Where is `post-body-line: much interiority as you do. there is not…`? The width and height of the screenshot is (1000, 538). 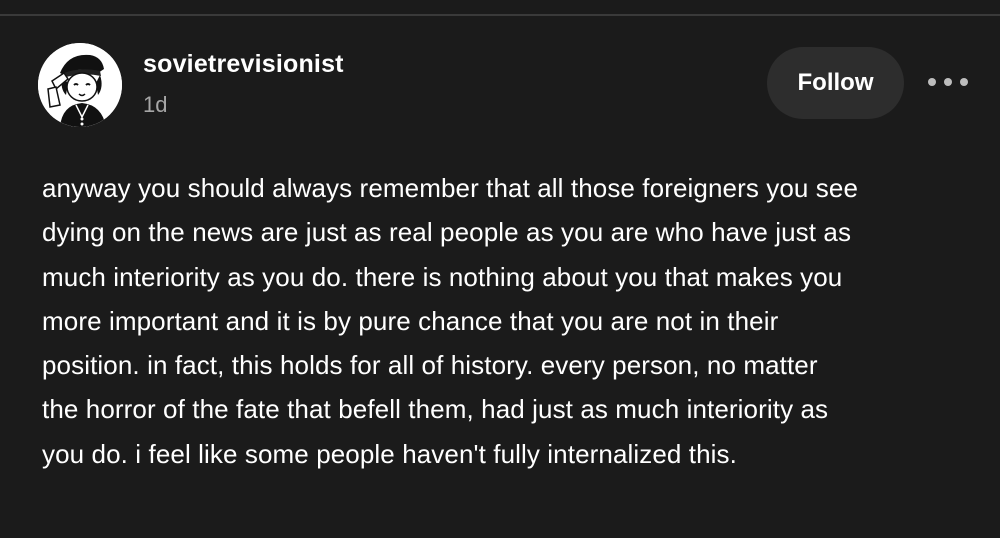
post-body-line: much interiority as you do. there is not… is located at coordinates (442, 276).